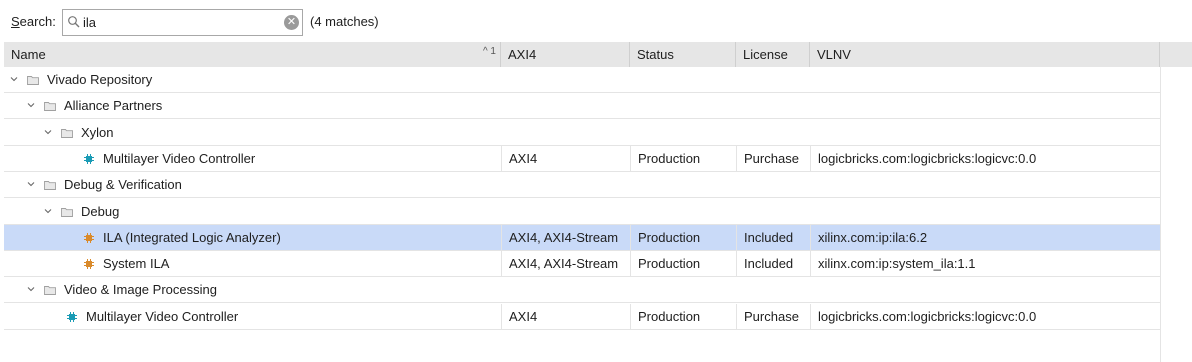  What do you see at coordinates (565, 54) in the screenshot?
I see `column-header-axi: AXI4` at bounding box center [565, 54].